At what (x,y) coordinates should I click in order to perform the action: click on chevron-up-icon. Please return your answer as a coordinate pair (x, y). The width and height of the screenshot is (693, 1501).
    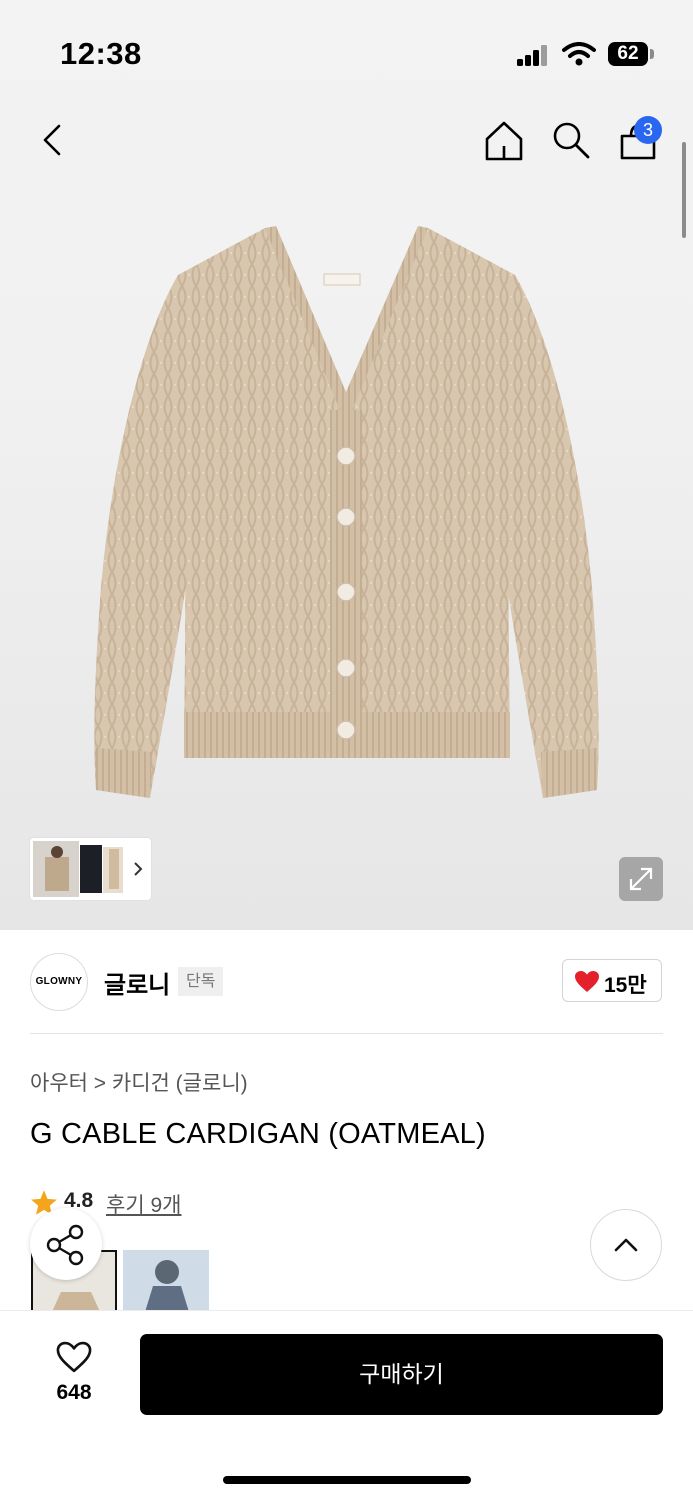
    Looking at the image, I should click on (626, 1245).